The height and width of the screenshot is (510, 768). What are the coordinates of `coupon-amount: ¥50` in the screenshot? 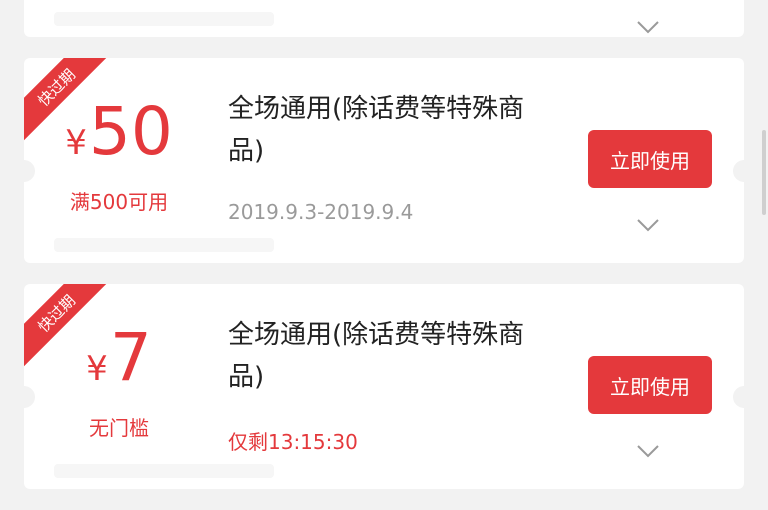 It's located at (119, 132).